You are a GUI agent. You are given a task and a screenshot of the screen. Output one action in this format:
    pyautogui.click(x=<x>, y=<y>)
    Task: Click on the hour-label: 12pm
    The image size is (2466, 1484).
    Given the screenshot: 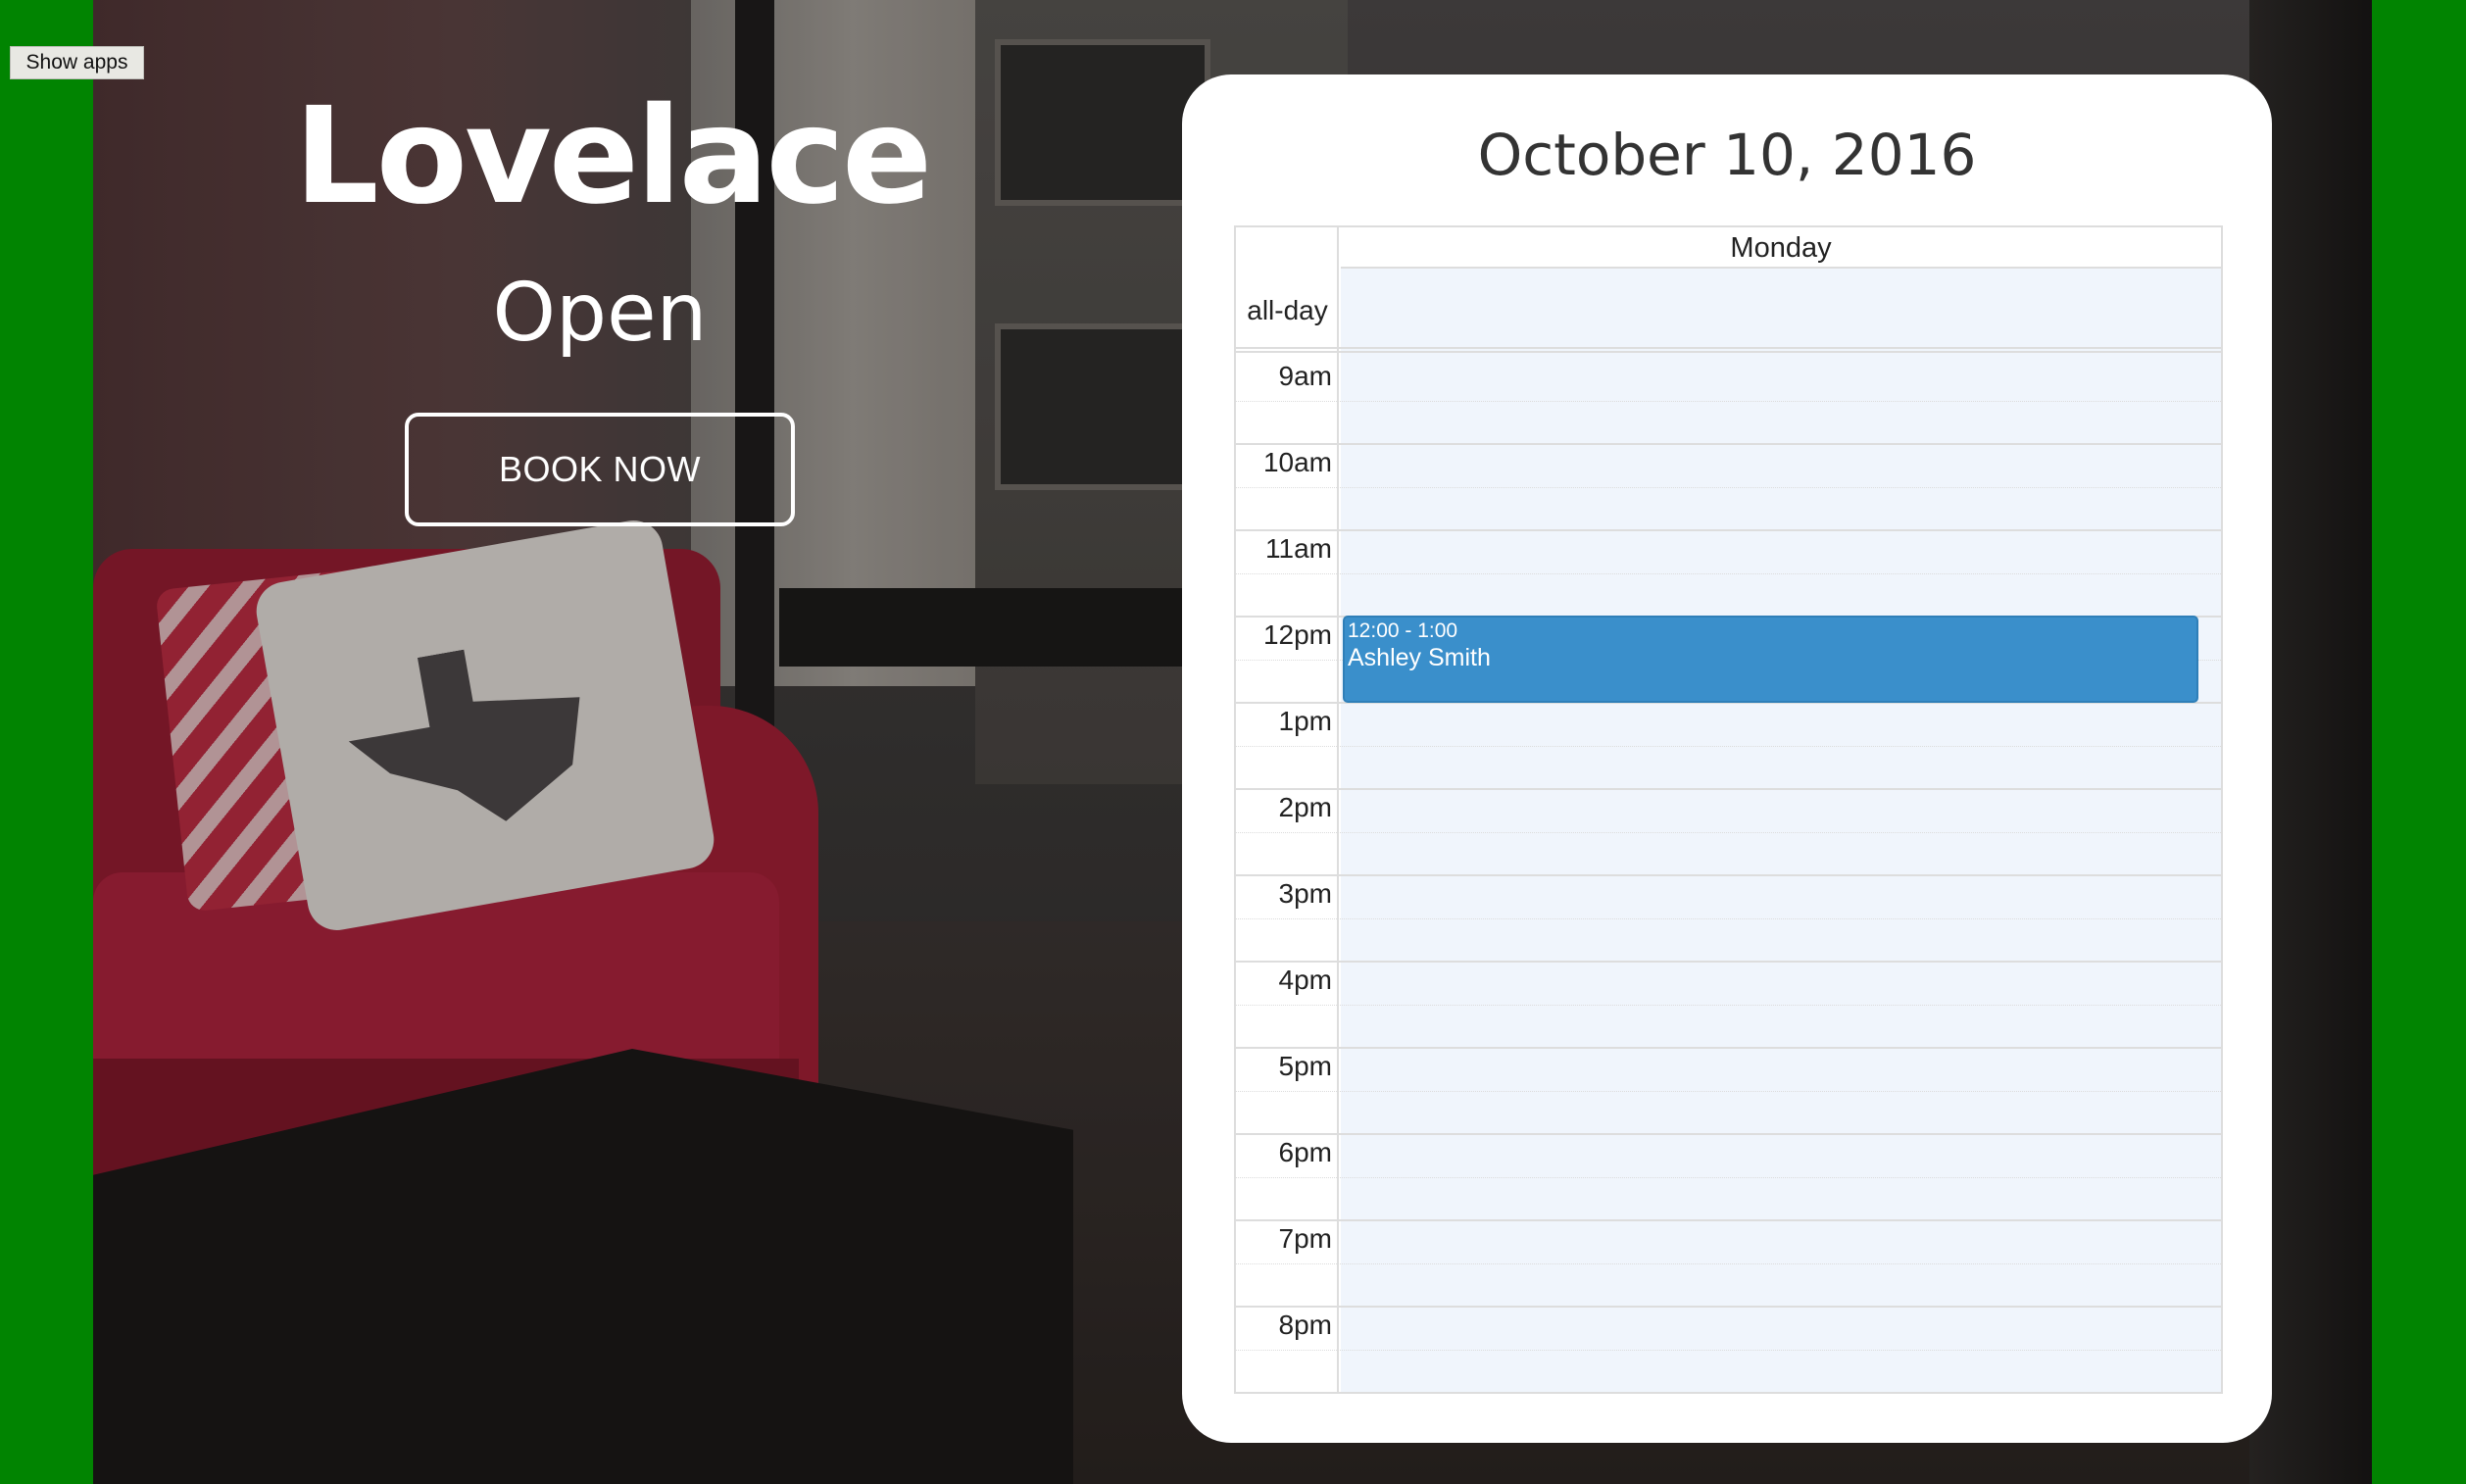 What is the action you would take?
    pyautogui.click(x=1297, y=634)
    